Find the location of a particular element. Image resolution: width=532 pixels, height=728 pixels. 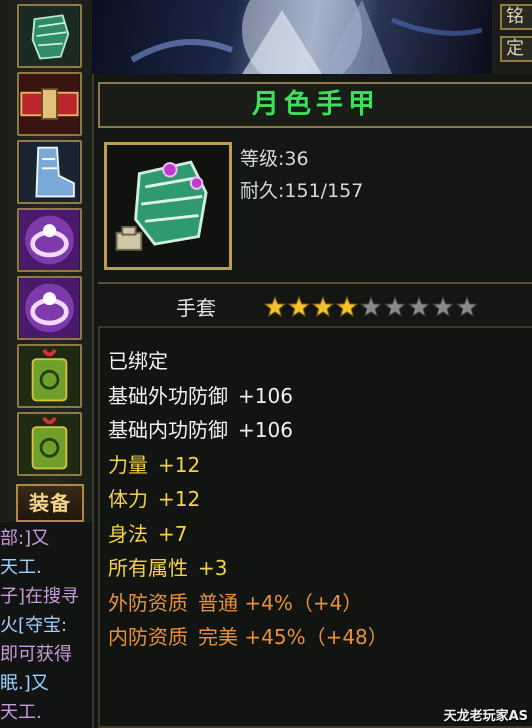

gloves-icon is located at coordinates (49, 36).